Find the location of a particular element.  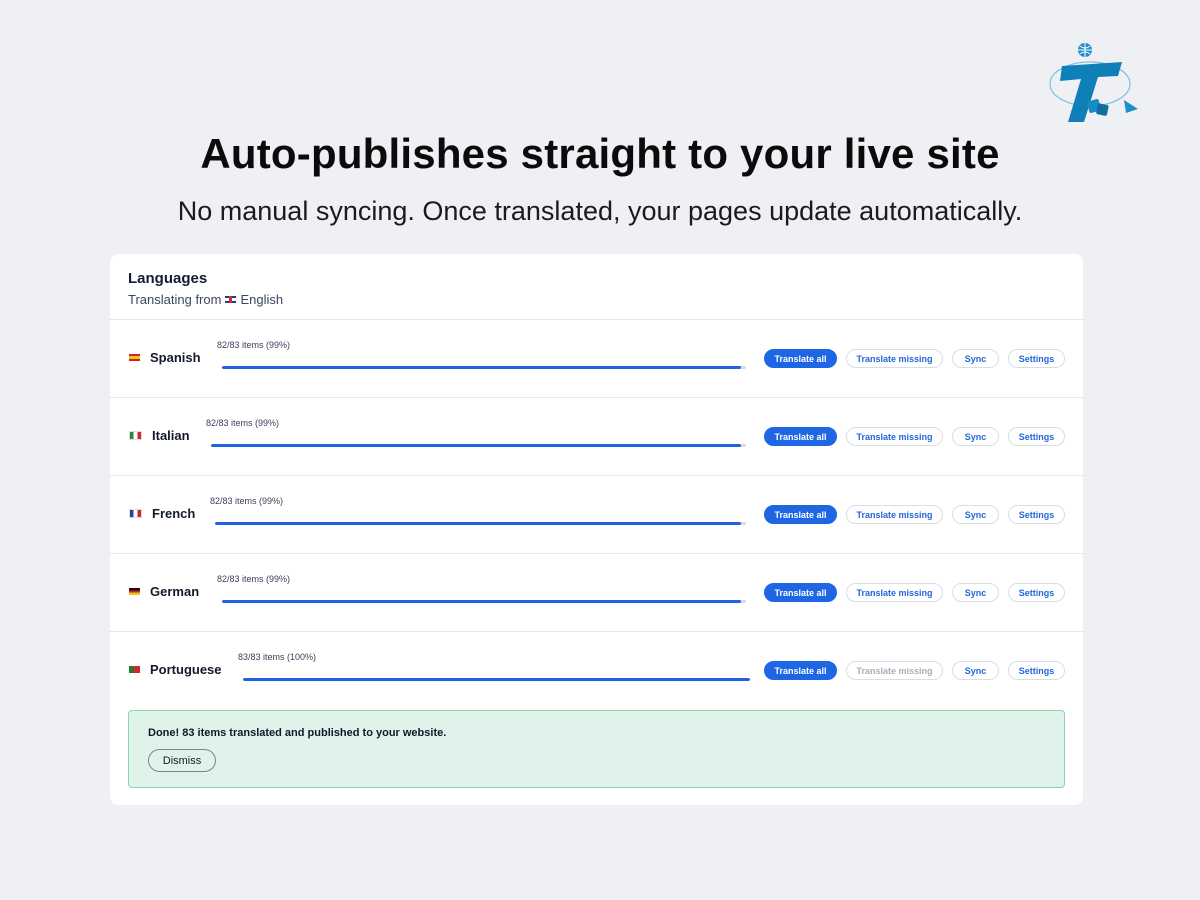

flag-france-icon is located at coordinates (135, 513).